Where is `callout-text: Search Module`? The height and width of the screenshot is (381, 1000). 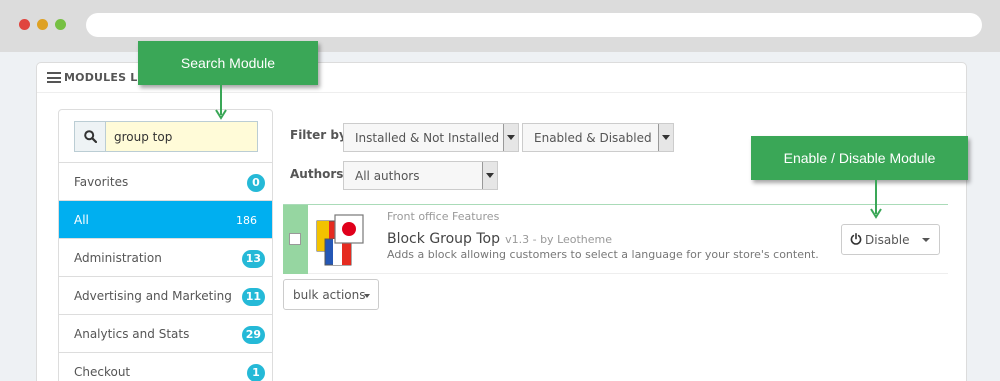
callout-text: Search Module is located at coordinates (228, 63).